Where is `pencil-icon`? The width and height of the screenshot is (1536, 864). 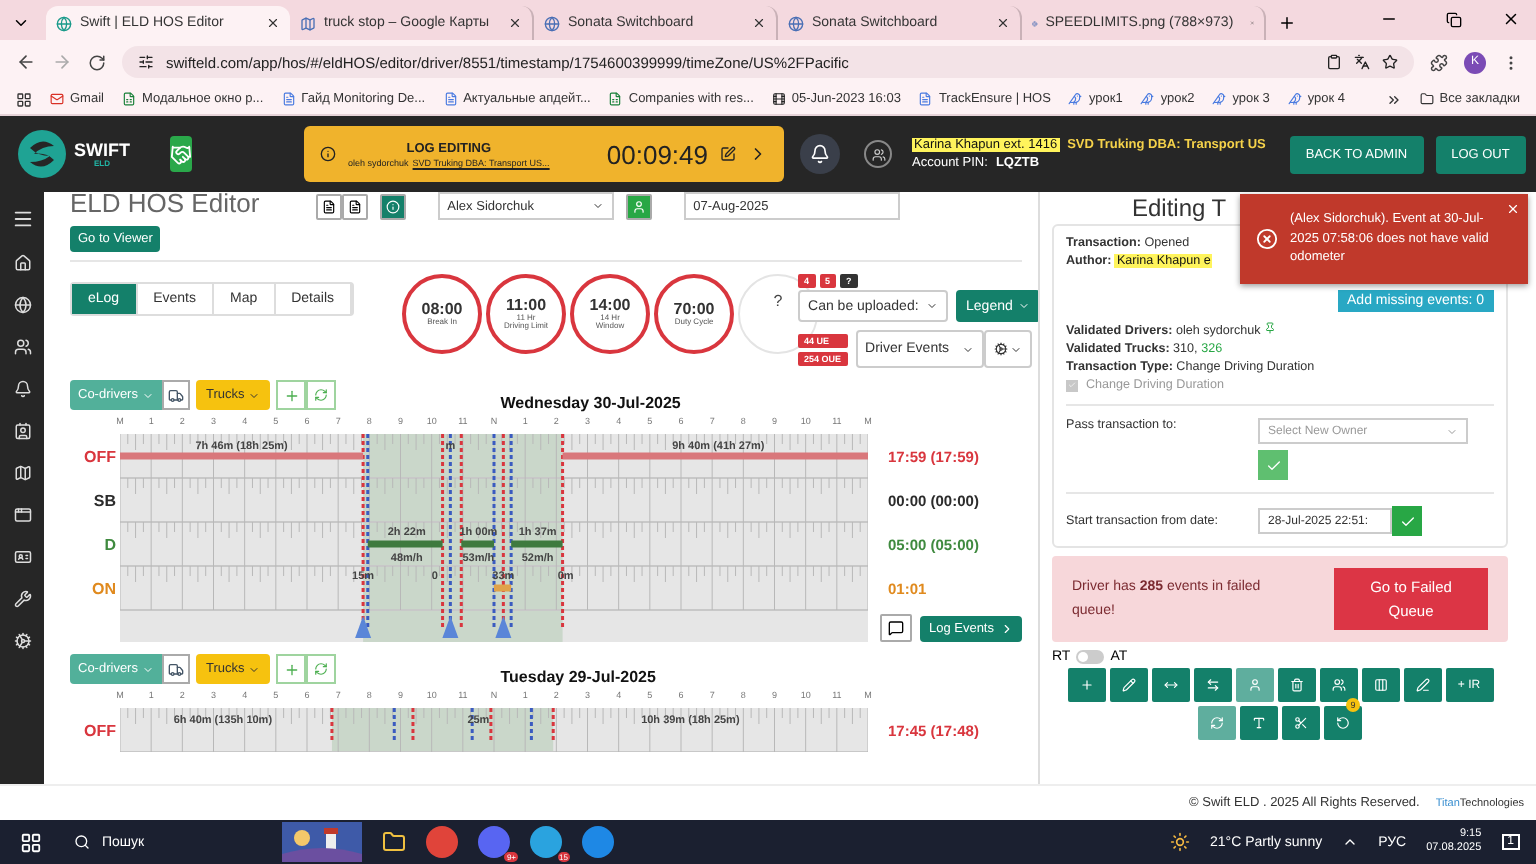
pencil-icon is located at coordinates (1128, 685).